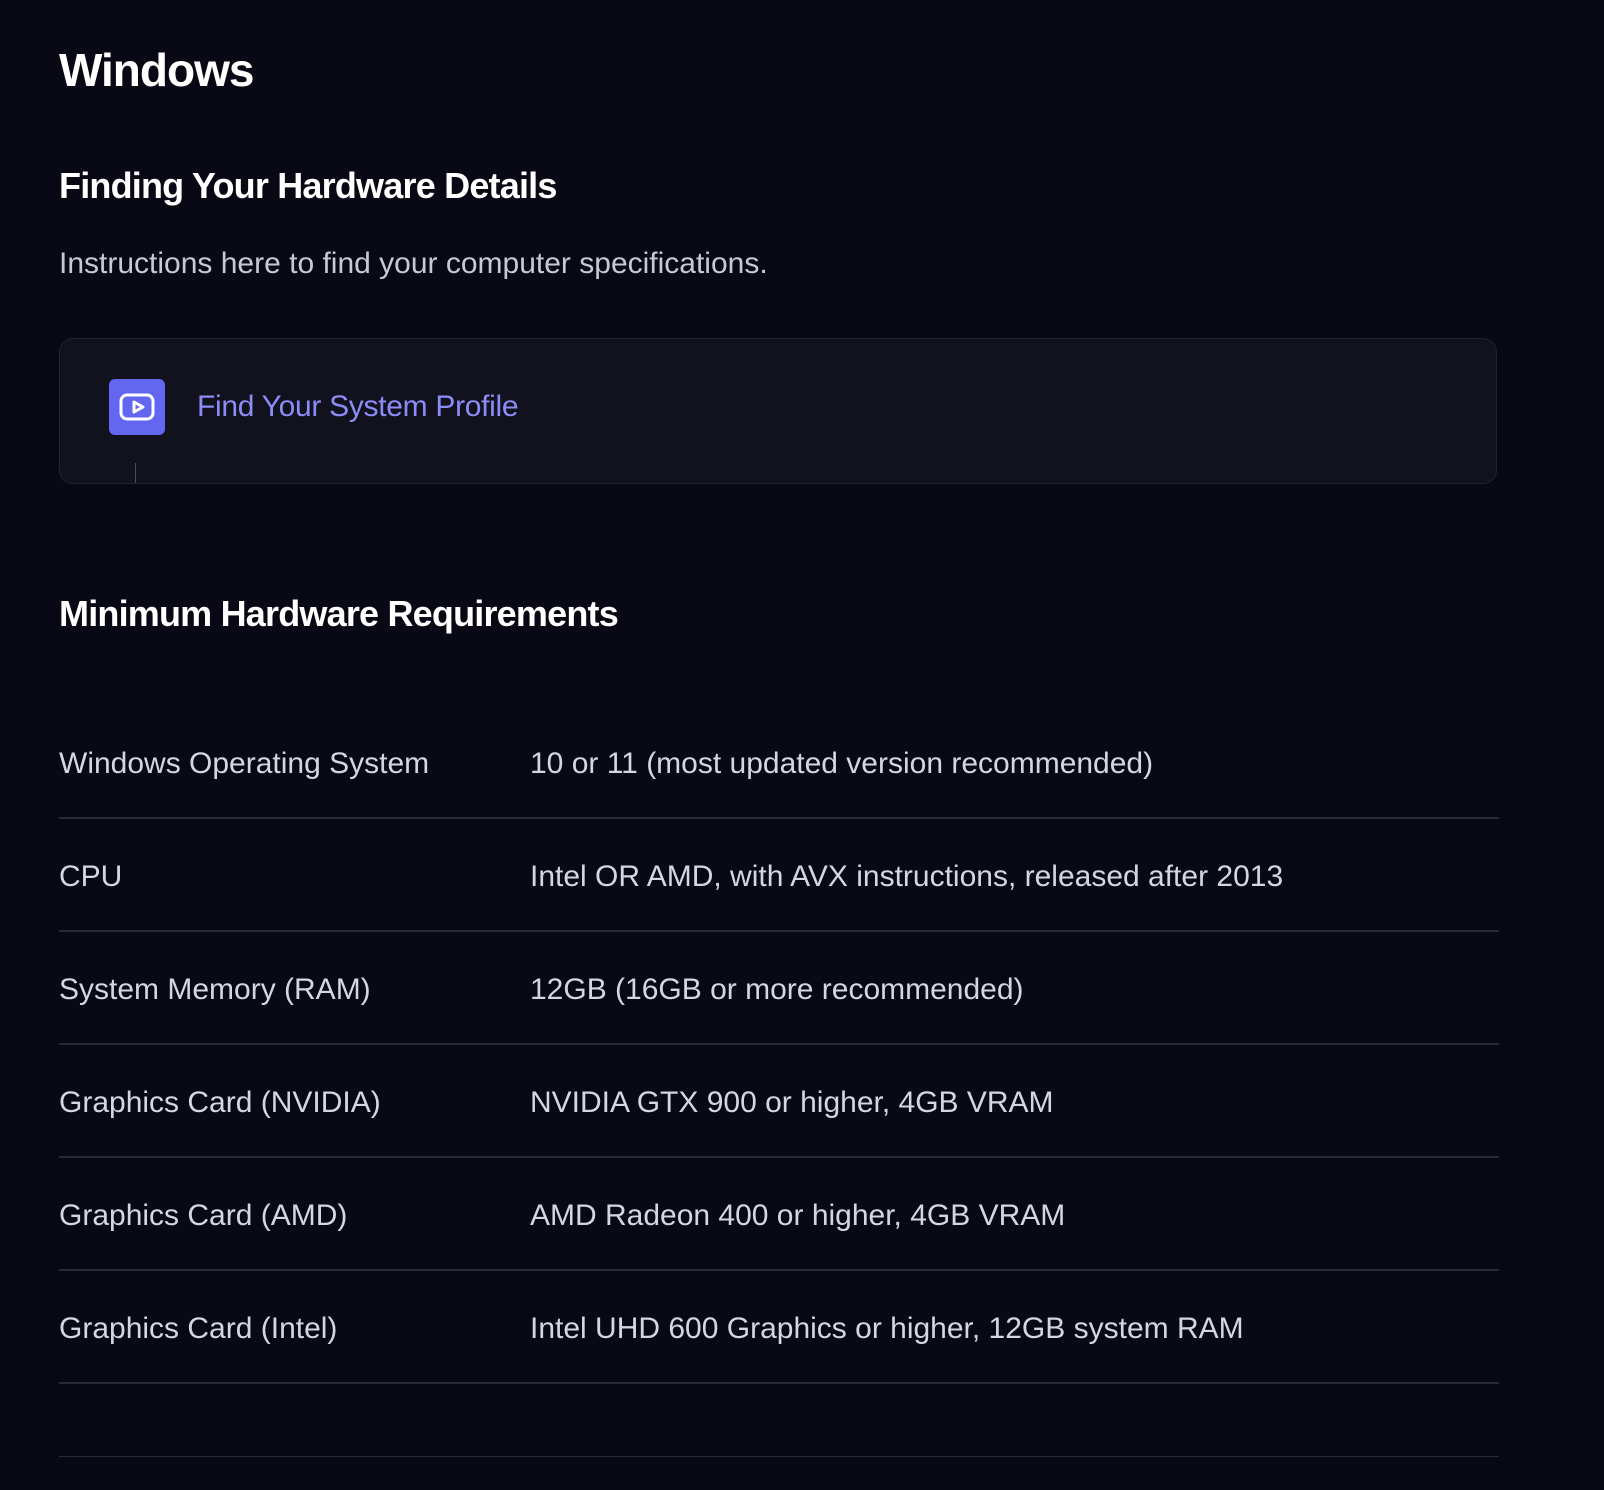 The height and width of the screenshot is (1490, 1604). I want to click on hardware-details-heading: Finding Your Hardware Details, so click(308, 185).